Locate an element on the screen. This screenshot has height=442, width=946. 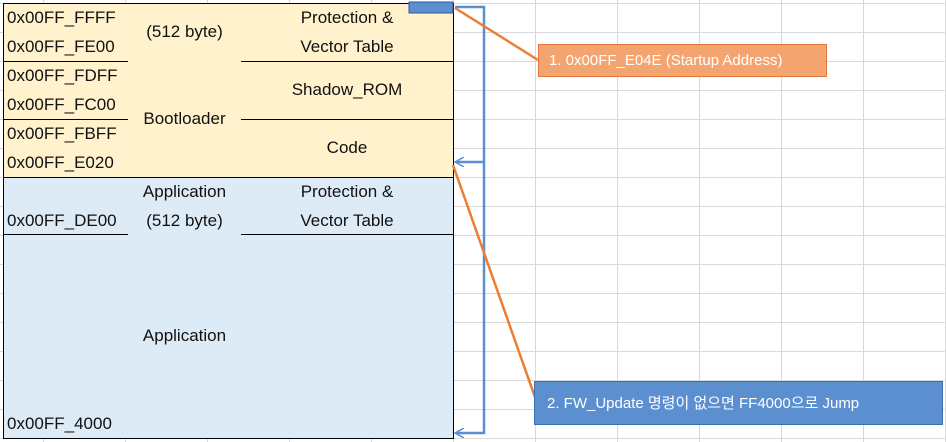
jump-connector is located at coordinates (494, 282).